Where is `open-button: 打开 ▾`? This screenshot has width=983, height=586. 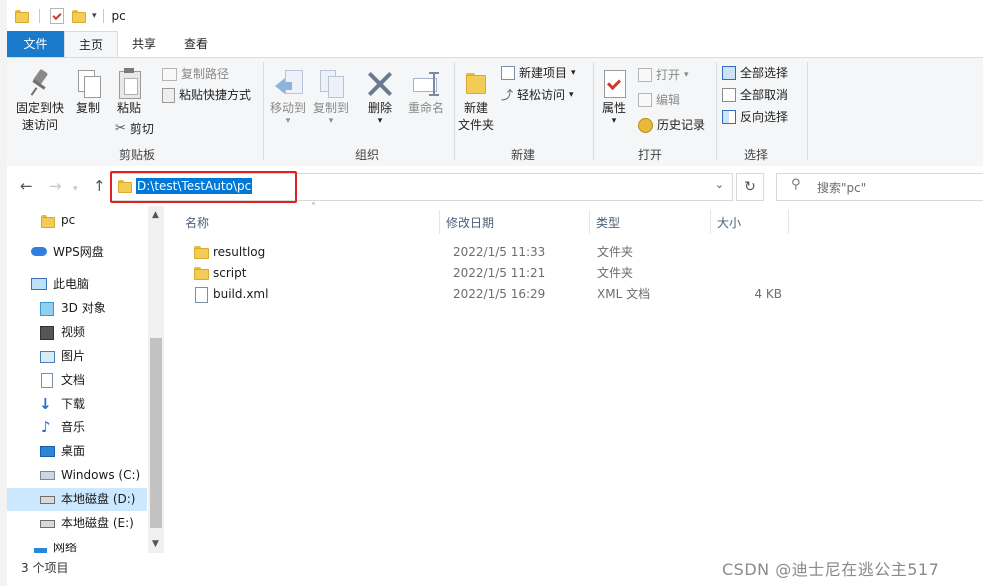
open-button: 打开 ▾ is located at coordinates (663, 75).